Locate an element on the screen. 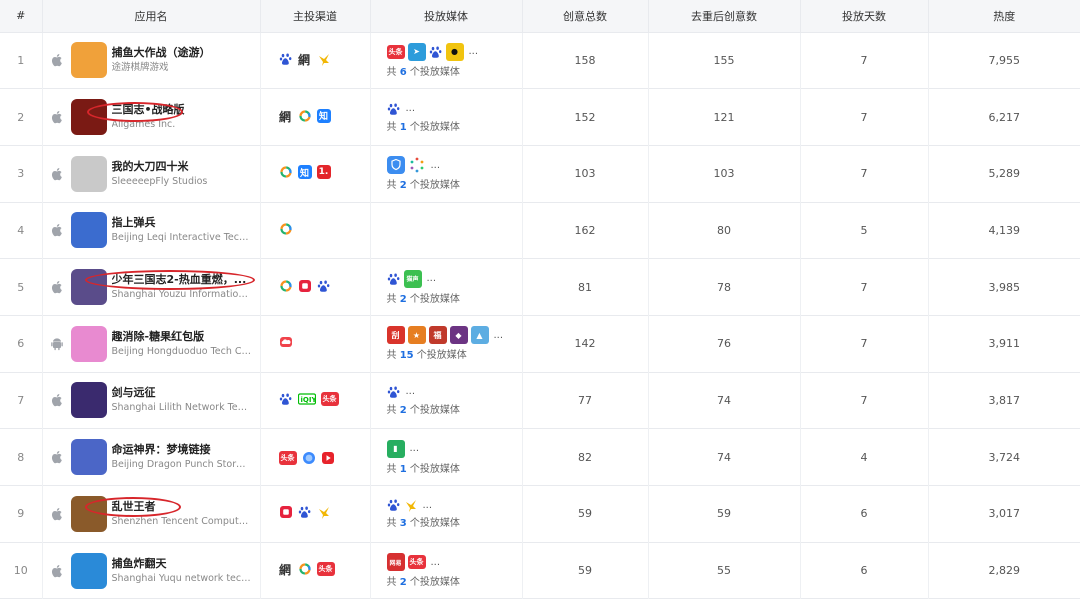  media-column: 刮 ★ 福 ◆ ▲... 共 15 个投放媒体 is located at coordinates (446, 344).